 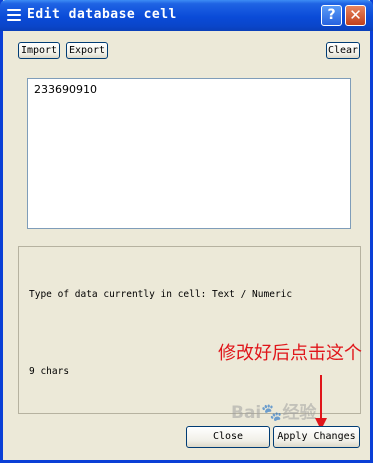 What do you see at coordinates (316, 437) in the screenshot?
I see `apply-changes-button: Apply Changes` at bounding box center [316, 437].